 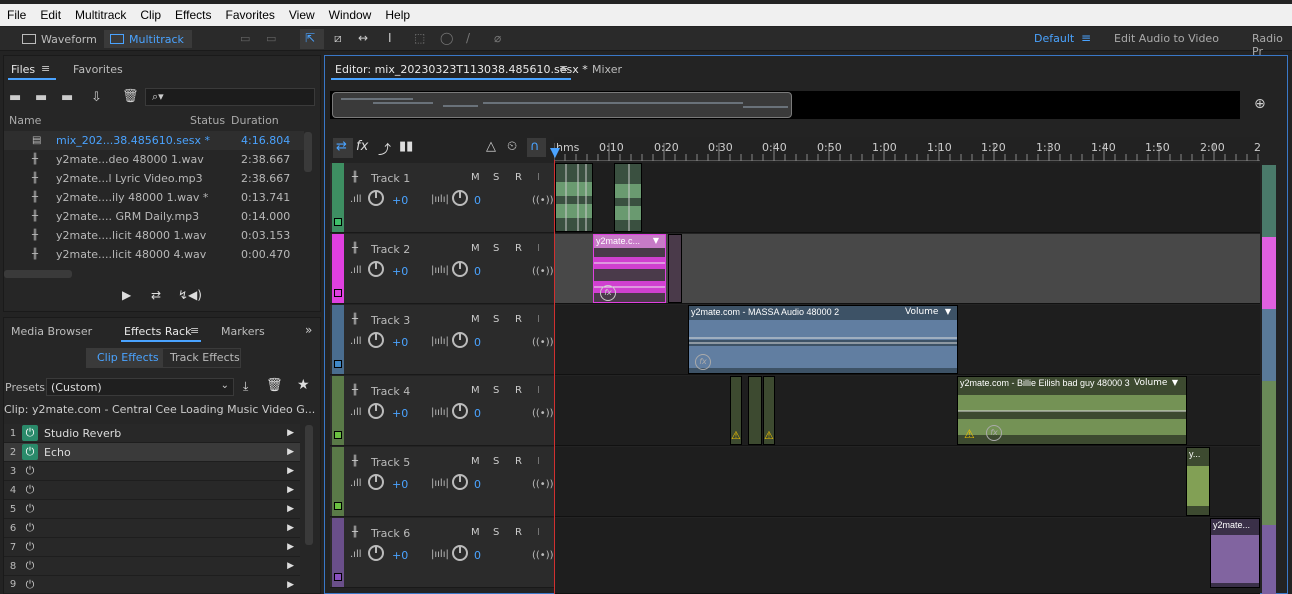 I want to click on new-file-icon: ▬, so click(x=67, y=97).